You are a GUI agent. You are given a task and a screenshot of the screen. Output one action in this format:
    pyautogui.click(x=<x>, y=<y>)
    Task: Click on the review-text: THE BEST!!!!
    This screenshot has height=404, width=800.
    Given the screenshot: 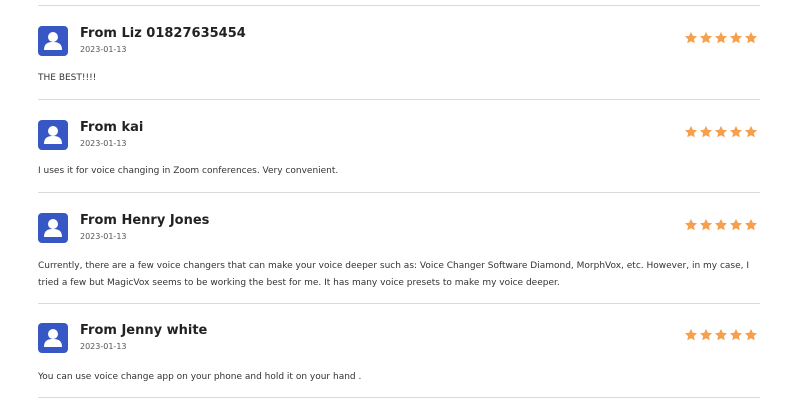 What is the action you would take?
    pyautogui.click(x=67, y=78)
    